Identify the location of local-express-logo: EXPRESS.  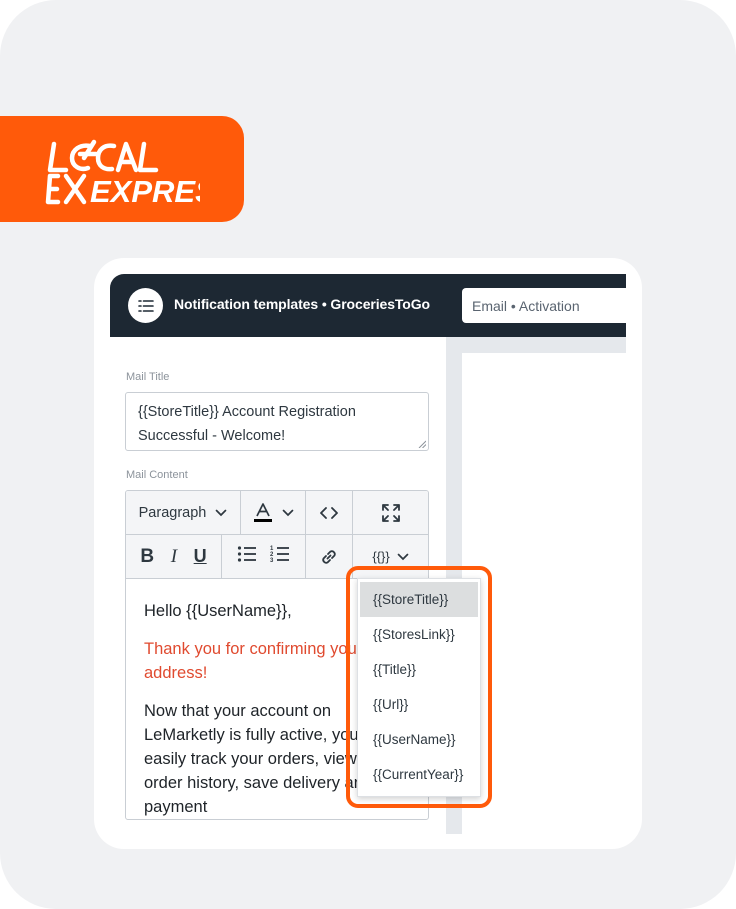
(122, 169).